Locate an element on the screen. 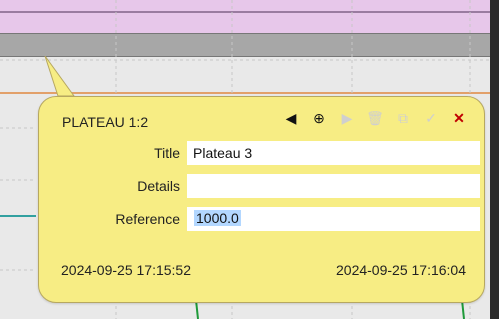 Image resolution: width=499 pixels, height=319 pixels. popup-pointer is located at coordinates (59, 76).